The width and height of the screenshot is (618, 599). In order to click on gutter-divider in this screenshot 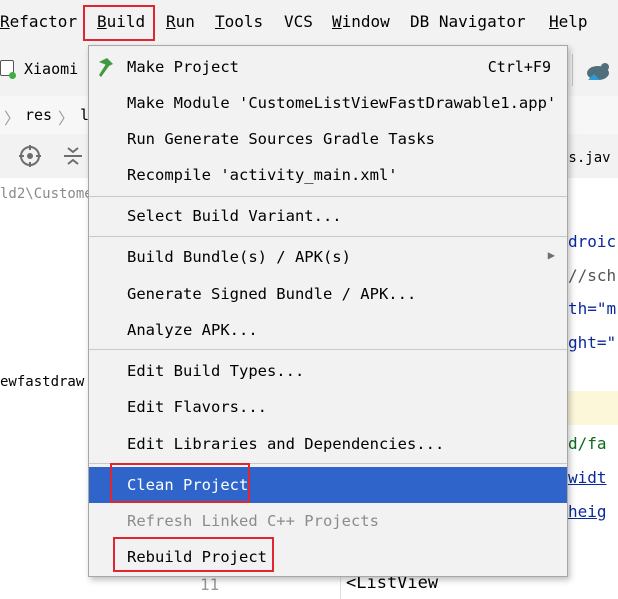, I will do `click(340, 587)`.